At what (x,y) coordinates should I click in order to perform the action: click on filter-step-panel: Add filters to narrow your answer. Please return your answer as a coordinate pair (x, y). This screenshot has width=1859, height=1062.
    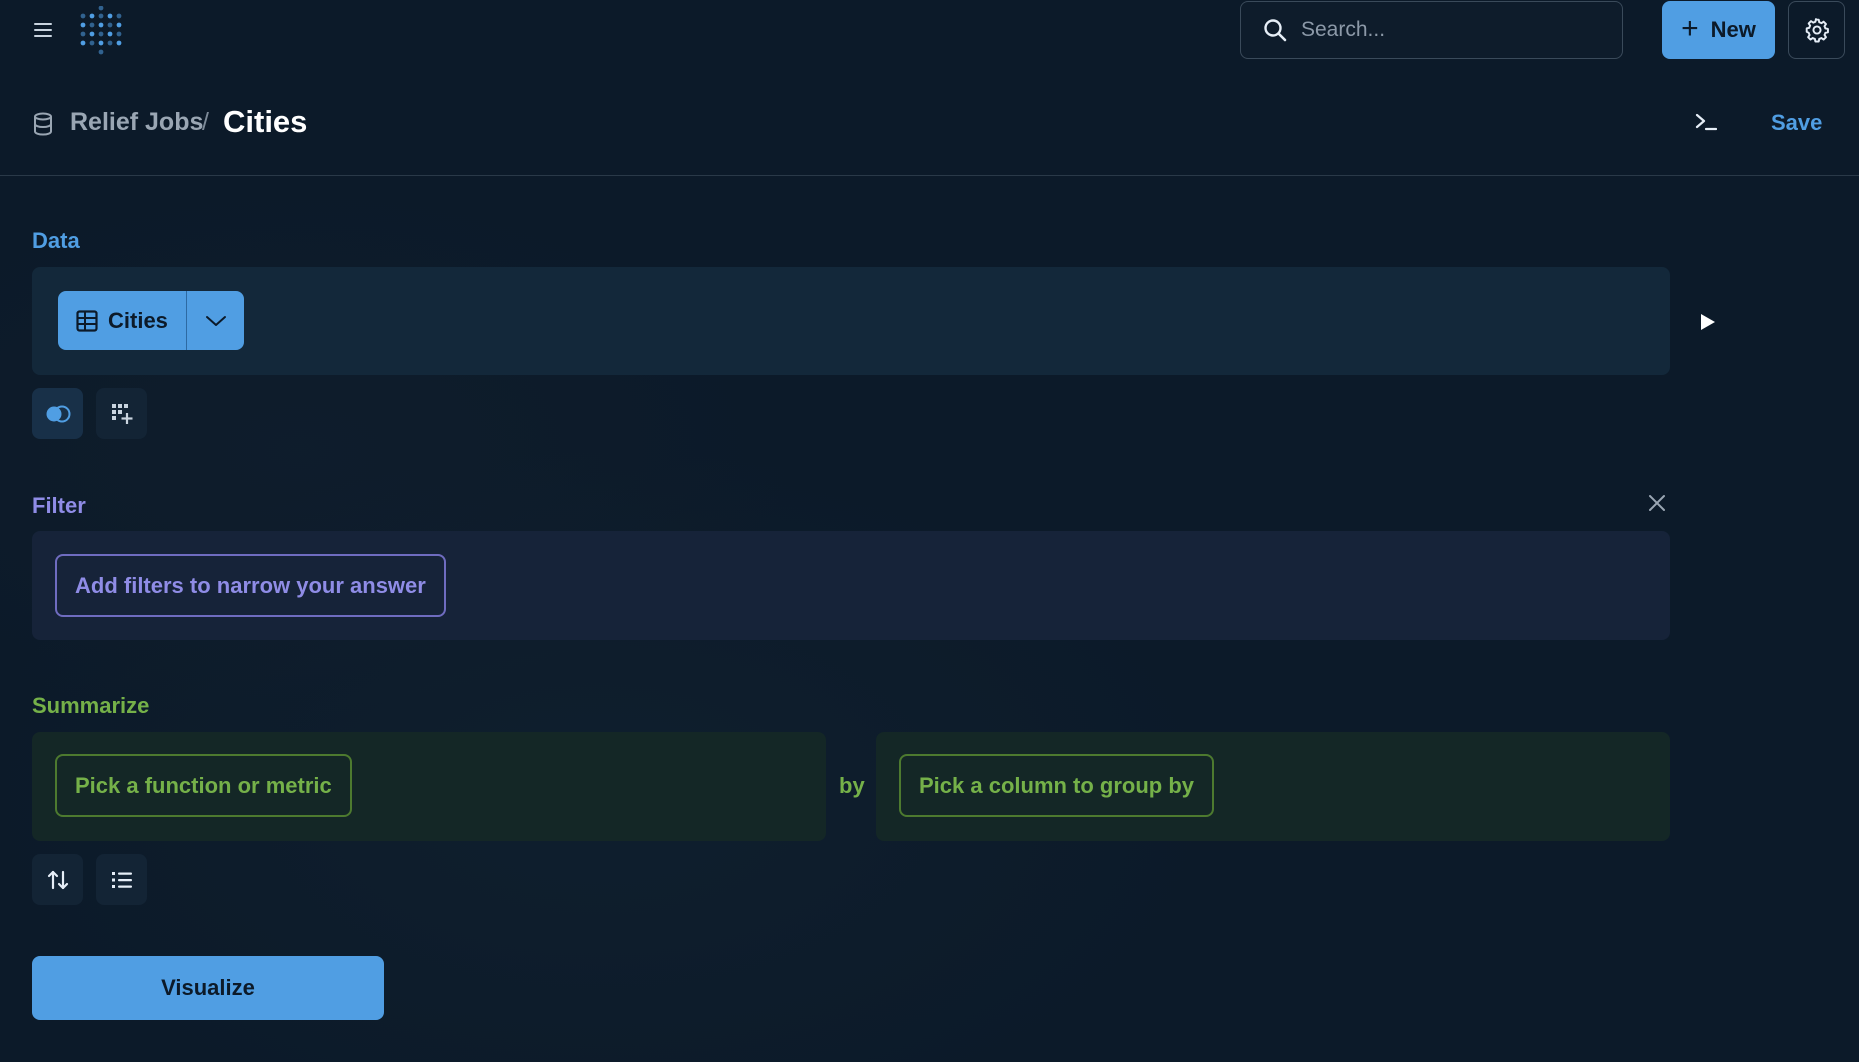
    Looking at the image, I should click on (851, 585).